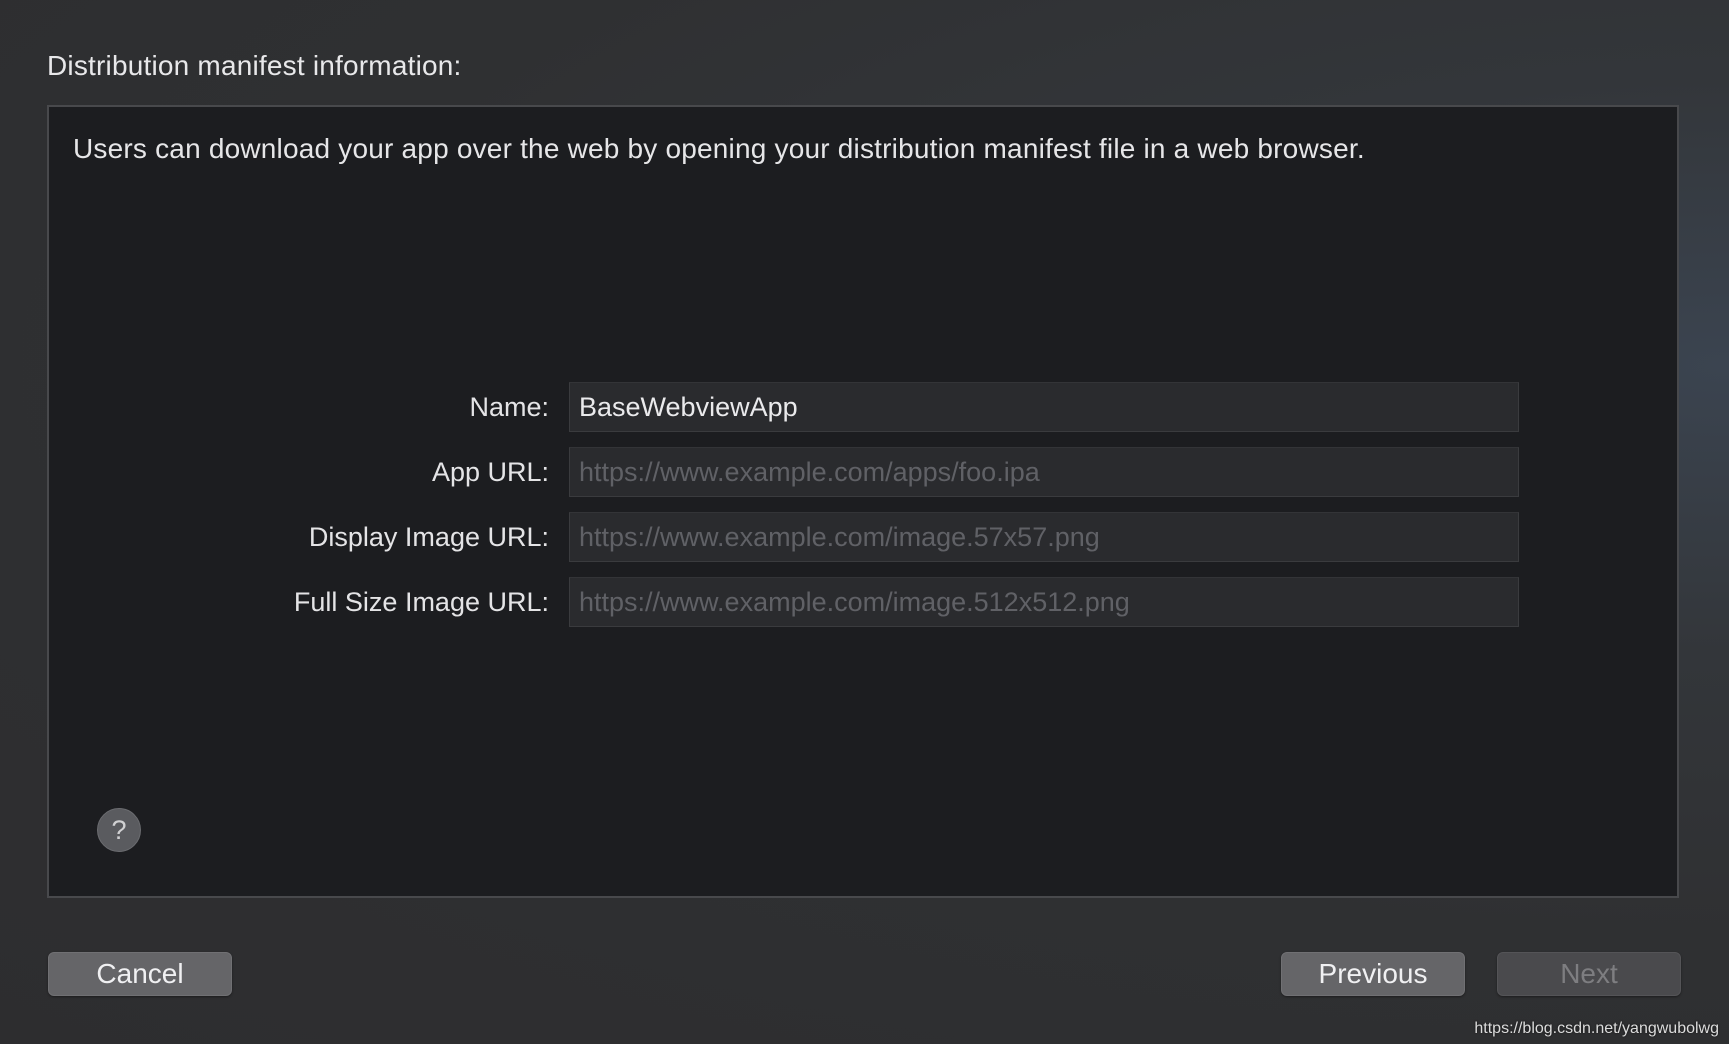 The width and height of the screenshot is (1729, 1044). What do you see at coordinates (1589, 974) in the screenshot?
I see `next-button: Next` at bounding box center [1589, 974].